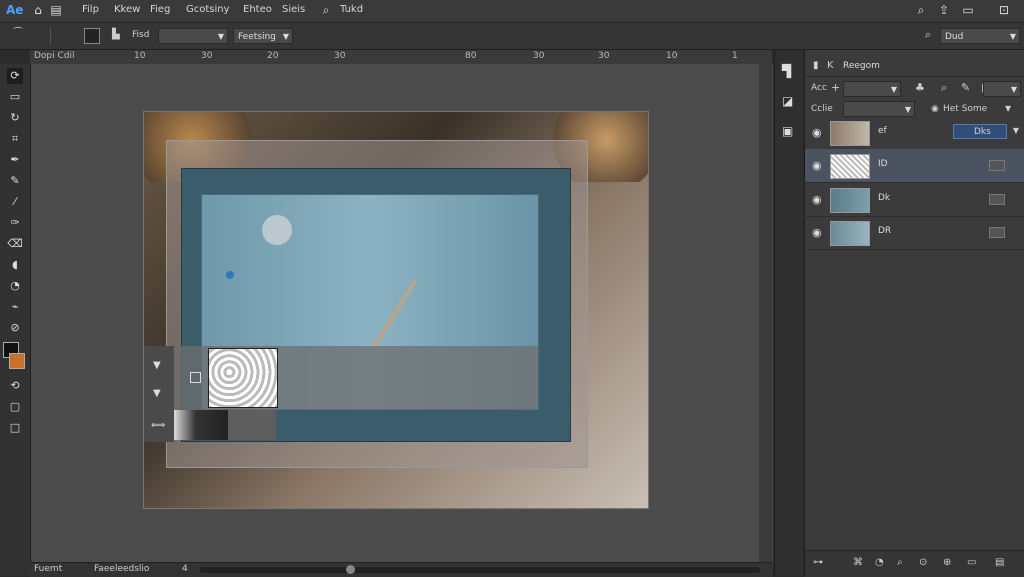  Describe the element at coordinates (15, 286) in the screenshot. I see `dodge-icon: ◔` at that location.